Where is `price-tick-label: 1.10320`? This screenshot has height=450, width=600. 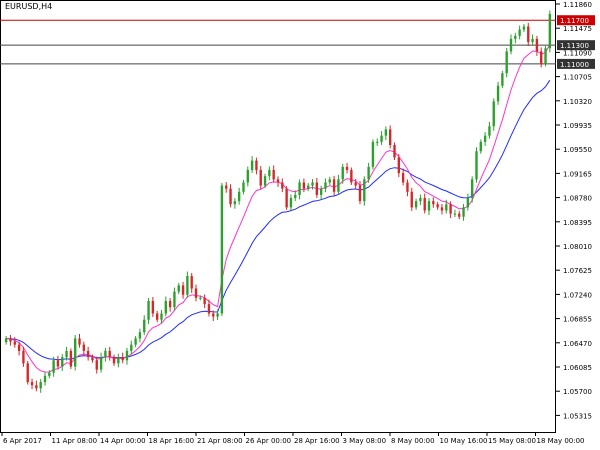
price-tick-label: 1.10320 is located at coordinates (577, 102).